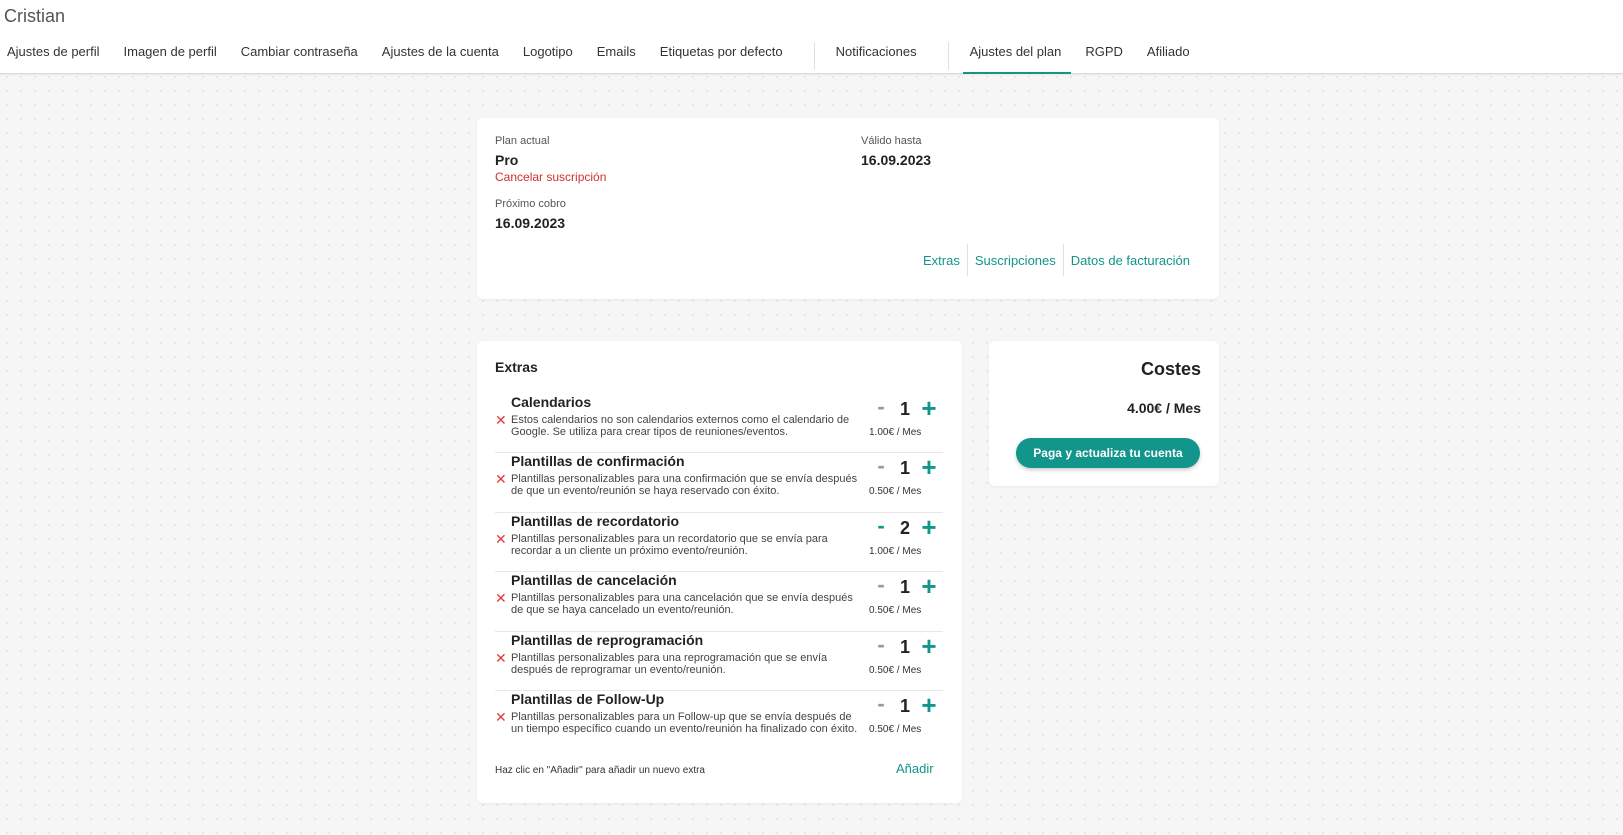 The height and width of the screenshot is (835, 1623). I want to click on extras-link: Extras, so click(941, 260).